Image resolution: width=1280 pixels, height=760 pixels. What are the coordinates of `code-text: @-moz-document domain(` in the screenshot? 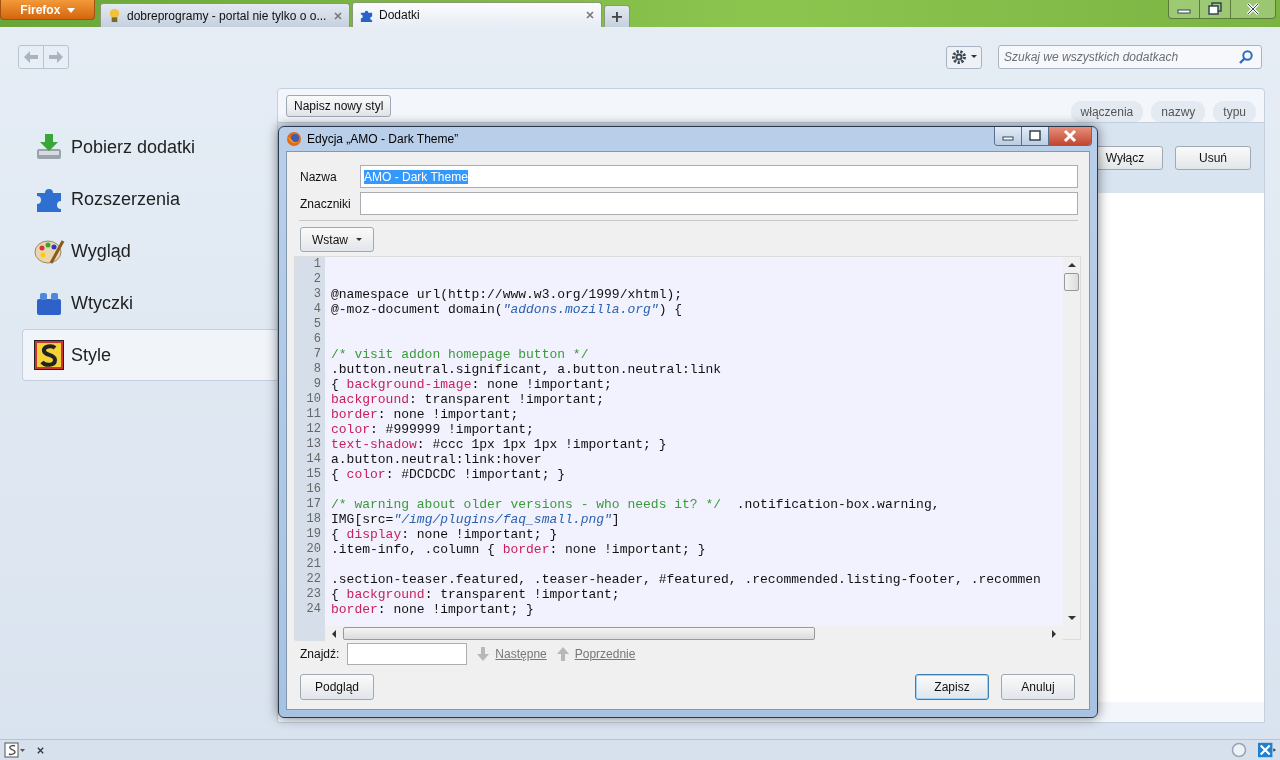 It's located at (417, 309).